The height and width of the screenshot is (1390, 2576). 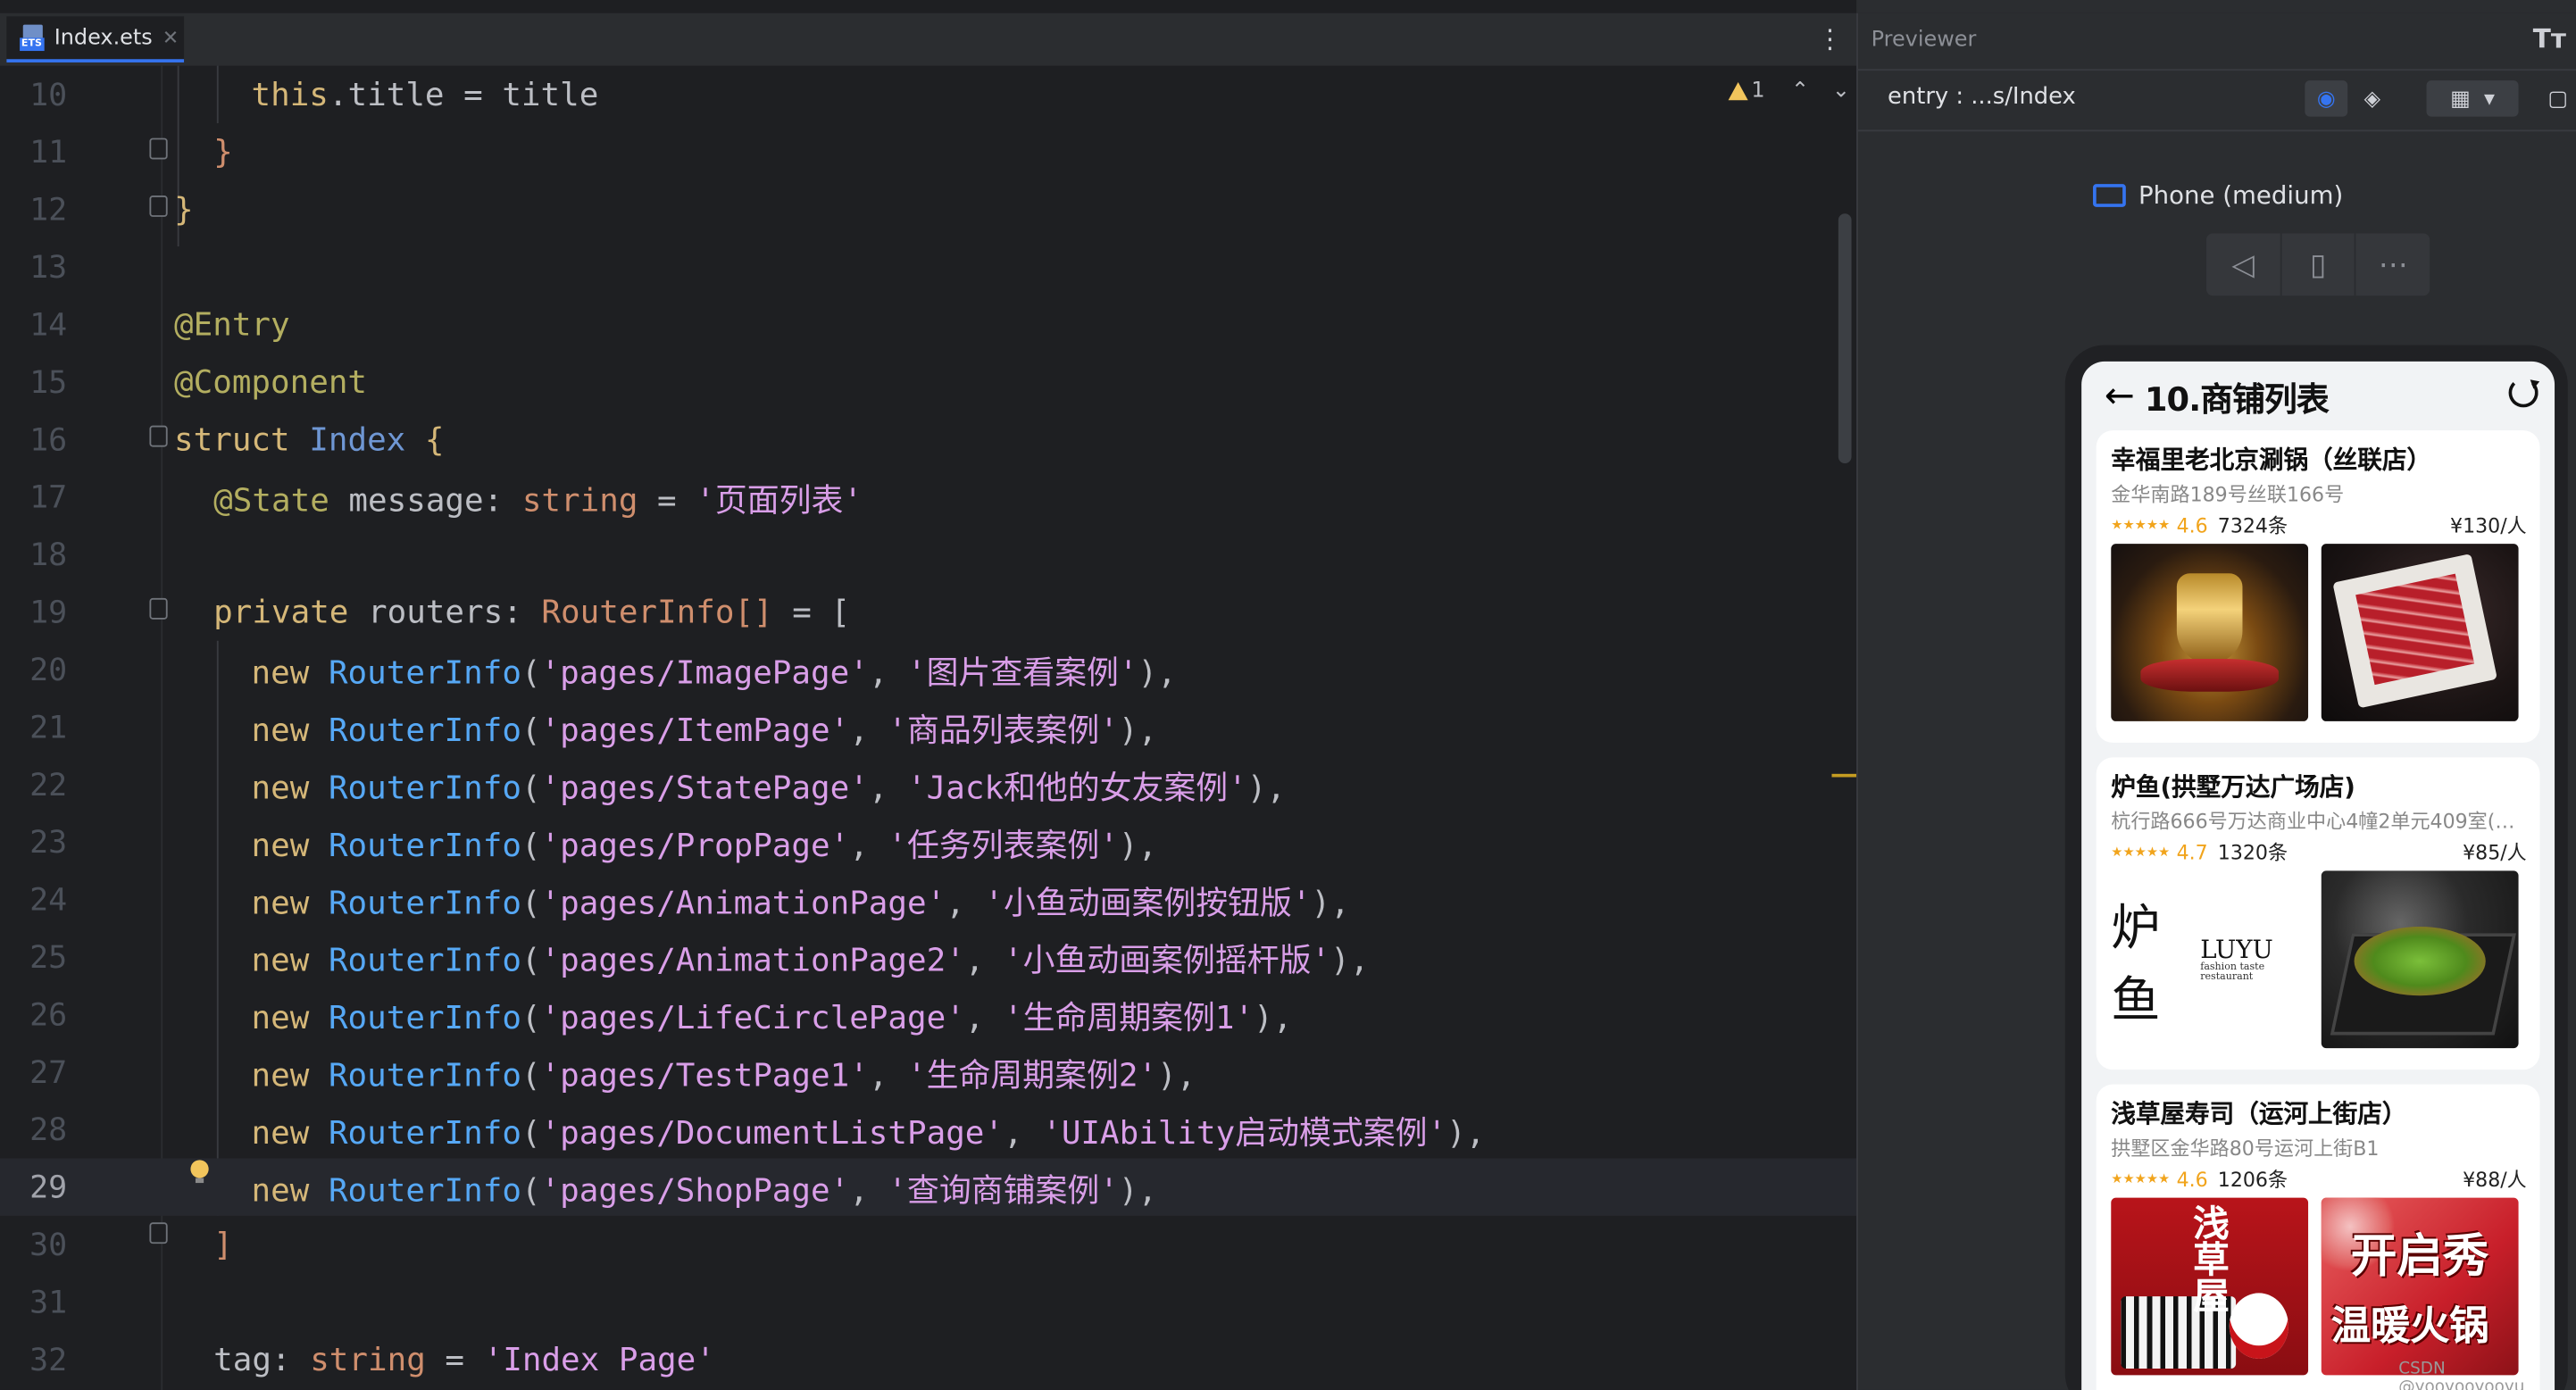 What do you see at coordinates (2317, 264) in the screenshot?
I see `rotate-device-icon: ▯` at bounding box center [2317, 264].